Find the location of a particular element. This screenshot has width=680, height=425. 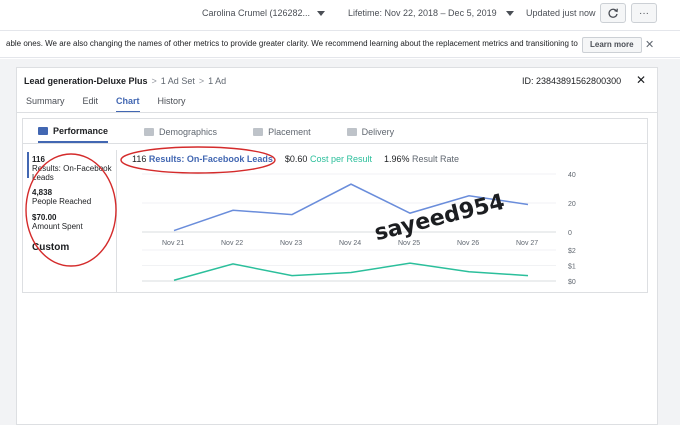

y-tick-label: 0 is located at coordinates (570, 233).